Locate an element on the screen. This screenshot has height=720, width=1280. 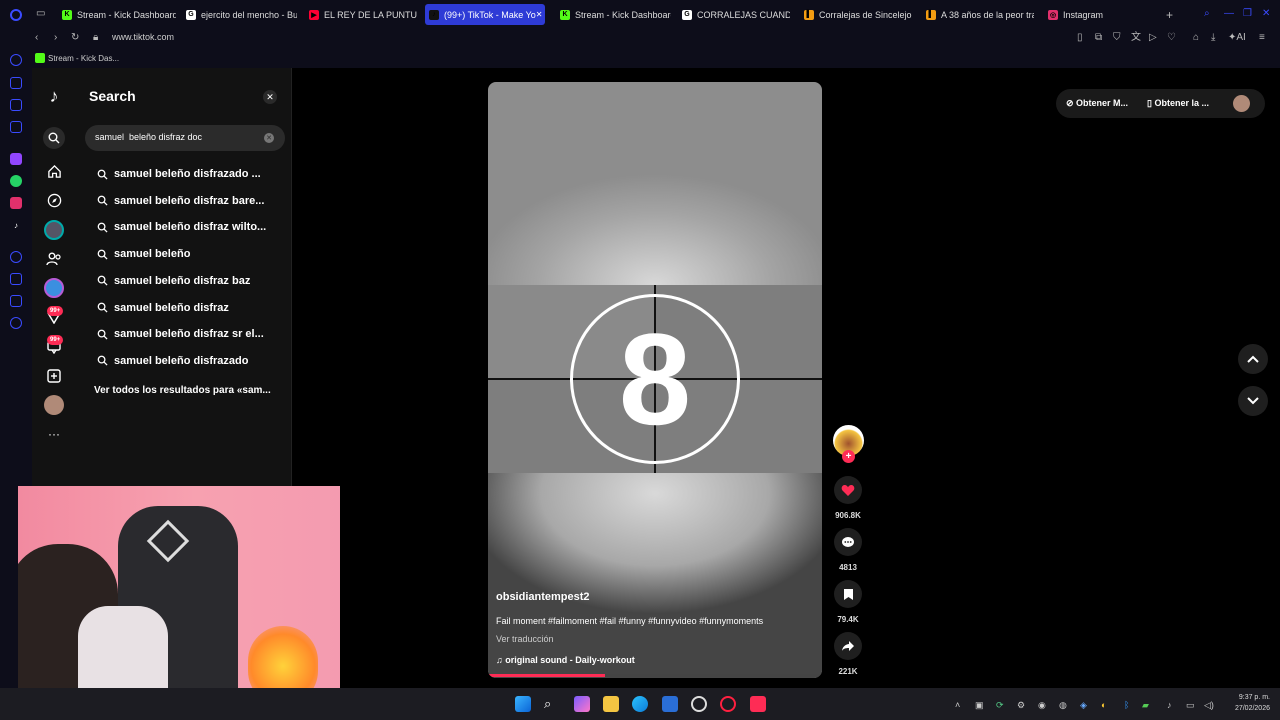
browser-tab: Gejercito del mencho - Bu is located at coordinates (239, 14).